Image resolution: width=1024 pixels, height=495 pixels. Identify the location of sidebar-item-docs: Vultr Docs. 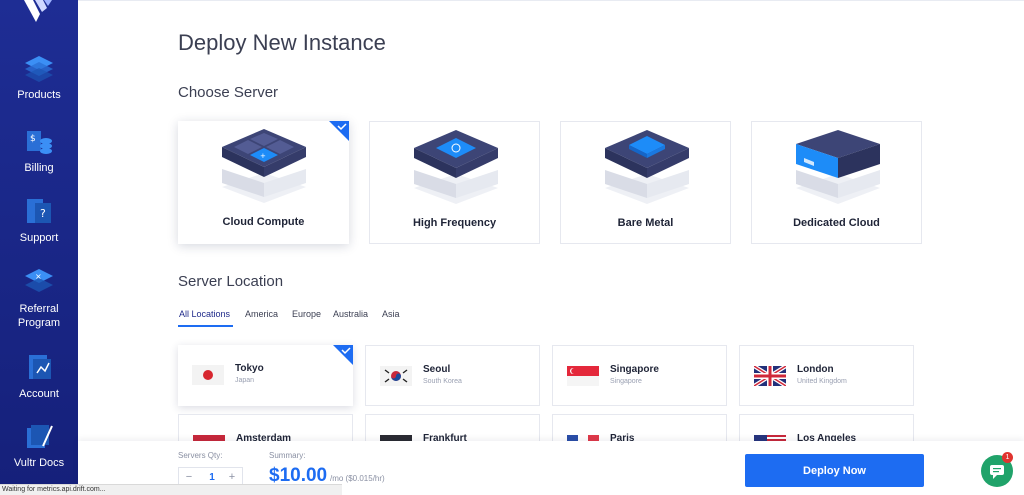
(39, 445).